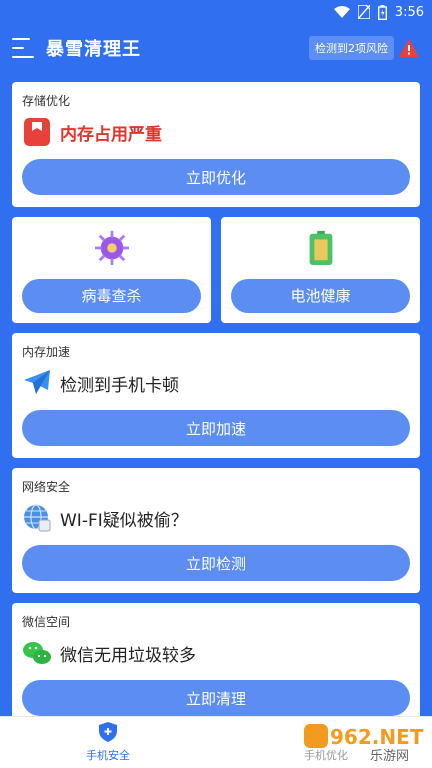  Describe the element at coordinates (108, 732) in the screenshot. I see `shield-icon` at that location.